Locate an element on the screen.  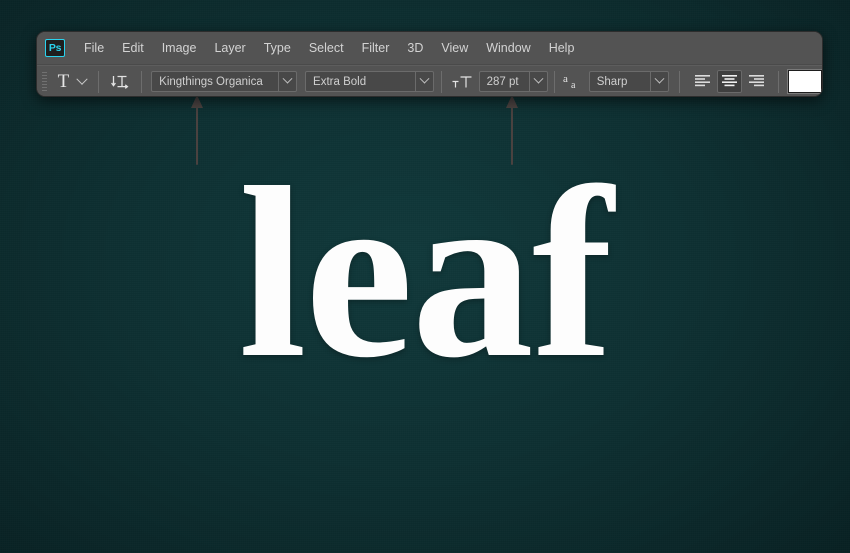
menu-item-select: Select is located at coordinates (326, 48).